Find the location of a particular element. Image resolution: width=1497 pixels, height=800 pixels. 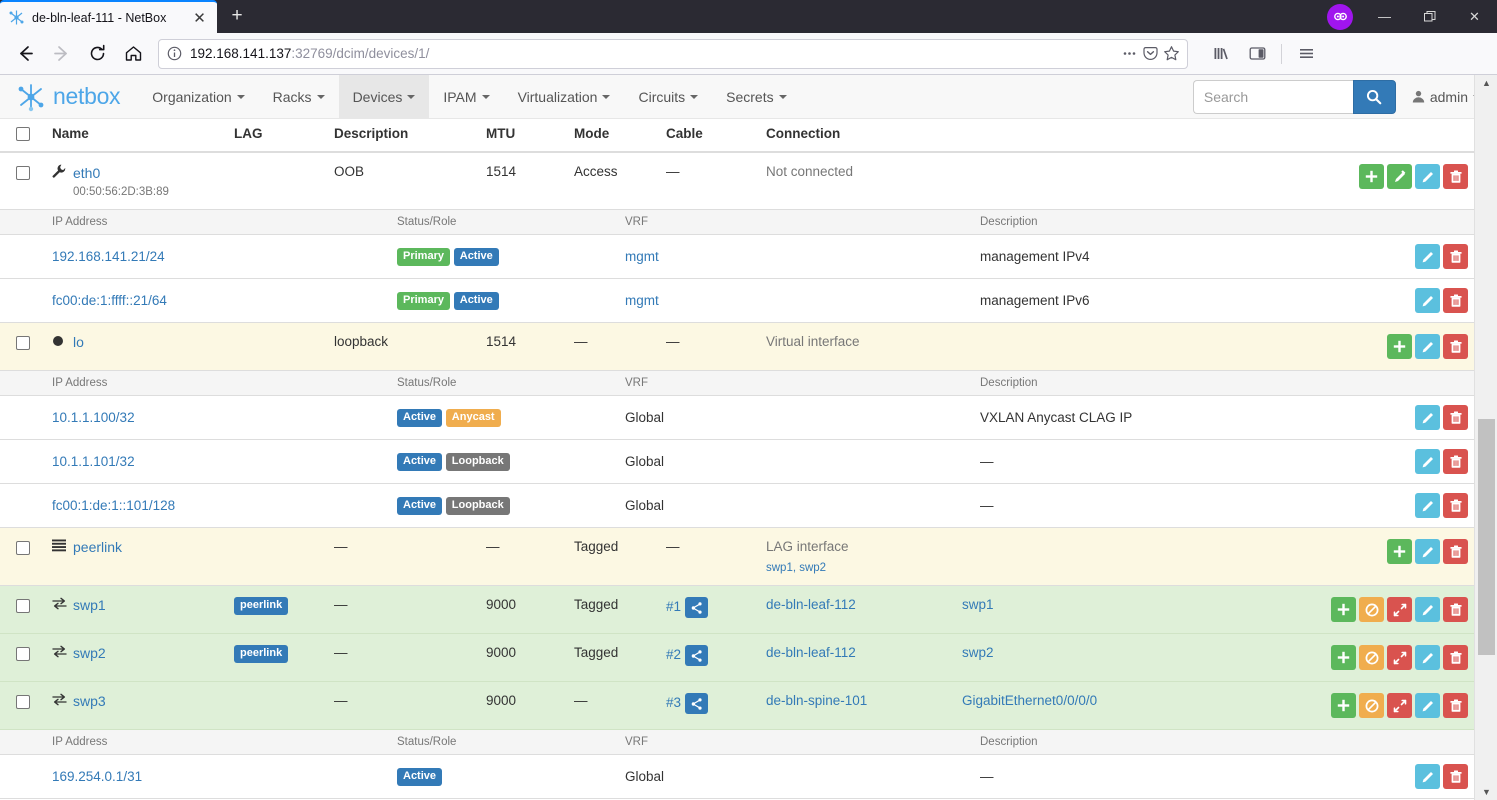

header-cable: Cable is located at coordinates (710, 136).